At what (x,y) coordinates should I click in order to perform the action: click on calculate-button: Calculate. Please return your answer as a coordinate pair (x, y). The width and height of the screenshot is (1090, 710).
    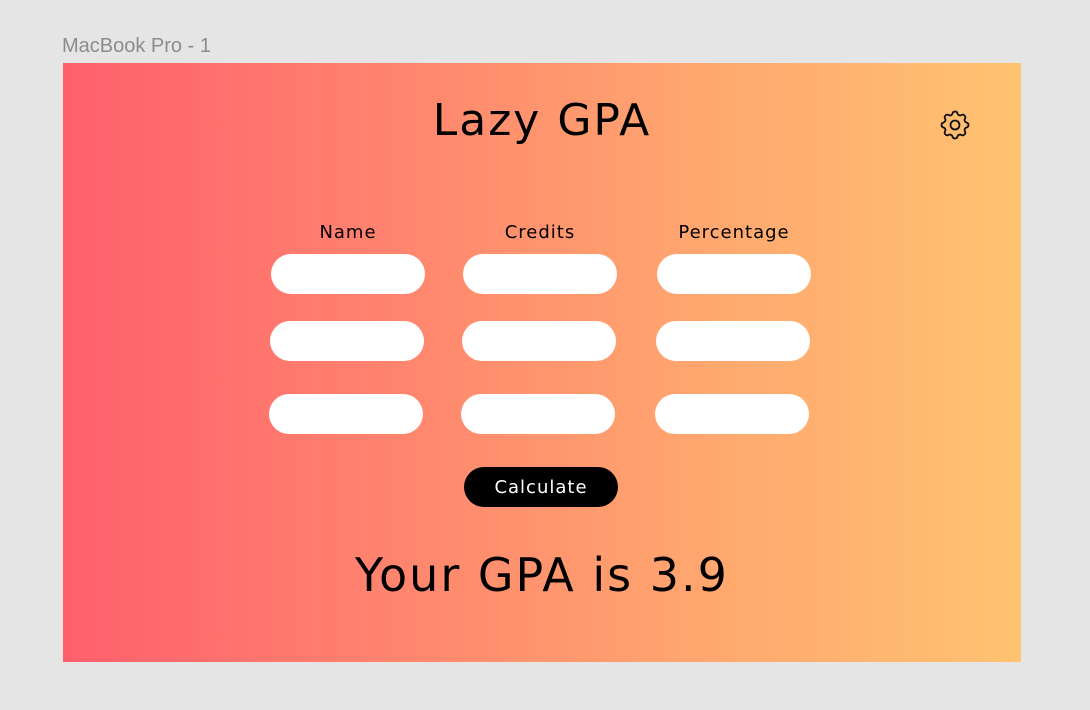
    Looking at the image, I should click on (541, 487).